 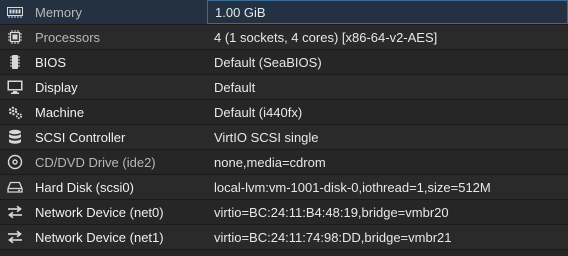 What do you see at coordinates (387, 12) in the screenshot?
I see `hardware-row-value: 1.00 GiB` at bounding box center [387, 12].